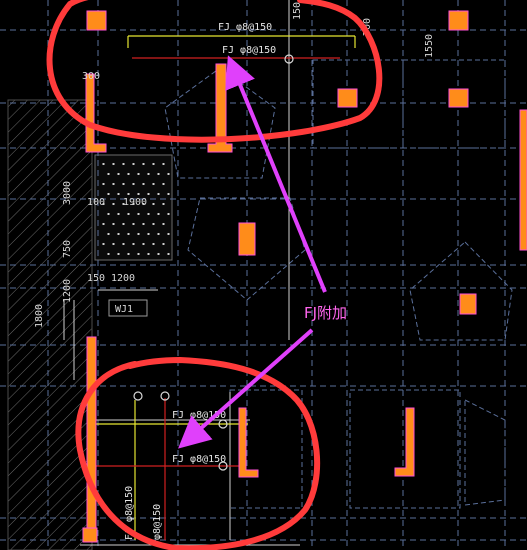 This screenshot has height=550, width=527. I want to click on column-far-right, so click(468, 304).